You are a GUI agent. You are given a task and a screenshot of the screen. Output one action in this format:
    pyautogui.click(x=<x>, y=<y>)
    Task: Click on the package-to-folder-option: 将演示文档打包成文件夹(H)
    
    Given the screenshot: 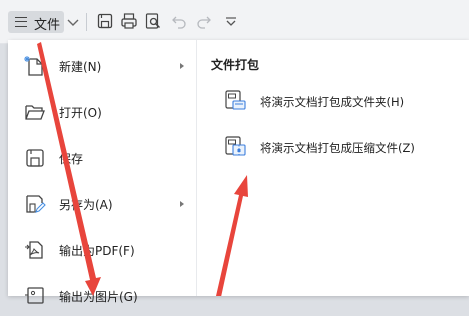 What is the action you would take?
    pyautogui.click(x=344, y=102)
    